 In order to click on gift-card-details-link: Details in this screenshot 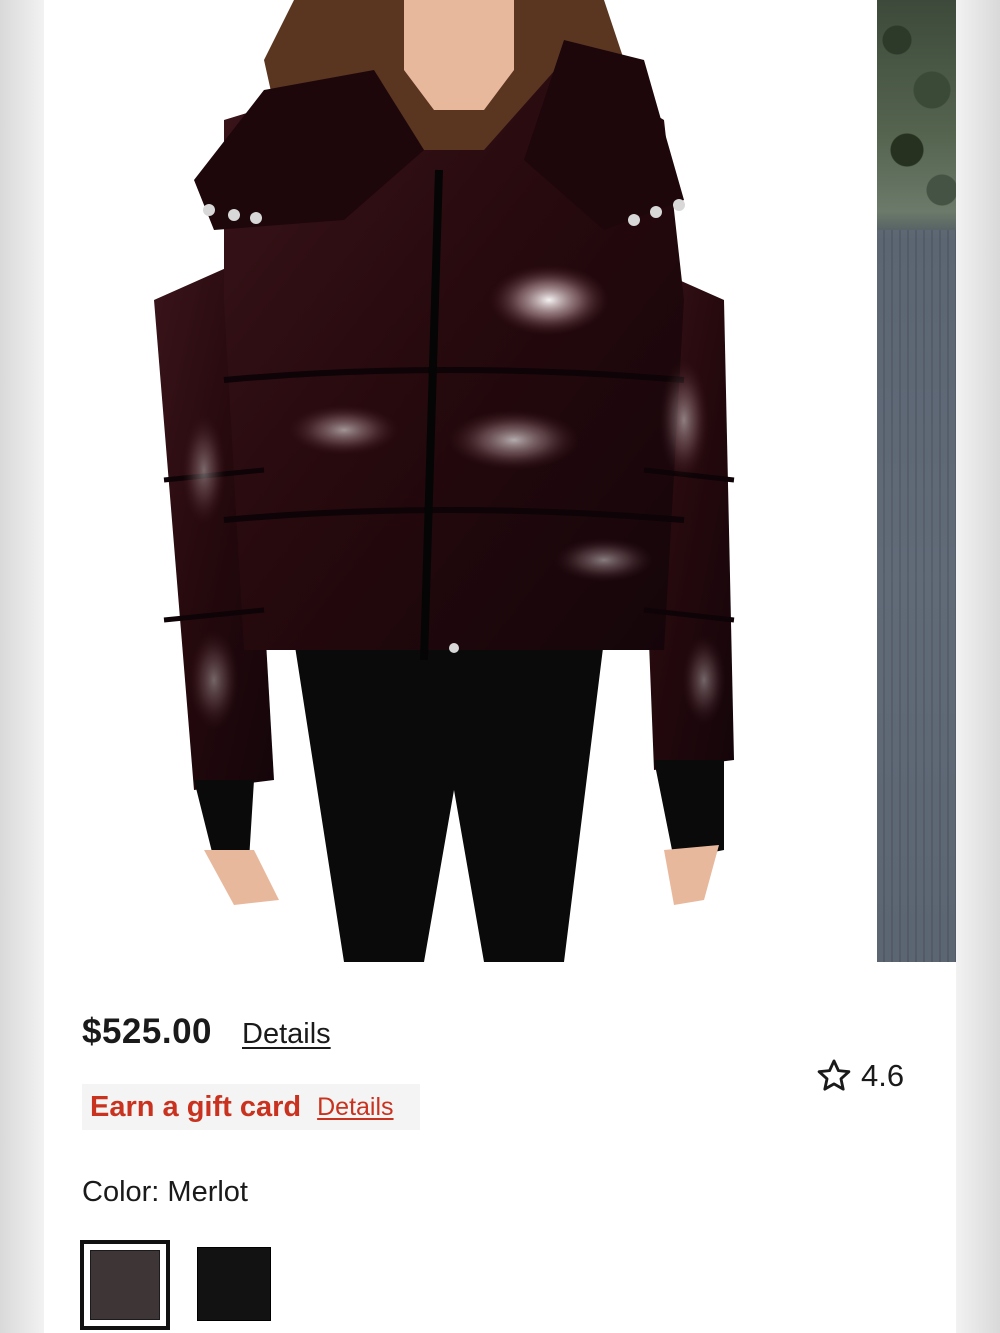, I will do `click(355, 1107)`.